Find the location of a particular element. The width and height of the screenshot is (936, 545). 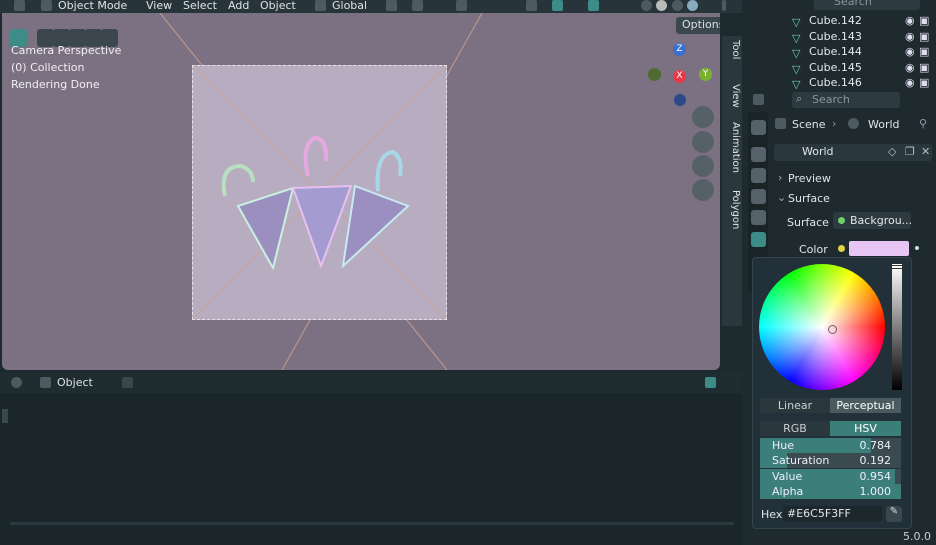

duplicate-icon: ❐ is located at coordinates (910, 151).